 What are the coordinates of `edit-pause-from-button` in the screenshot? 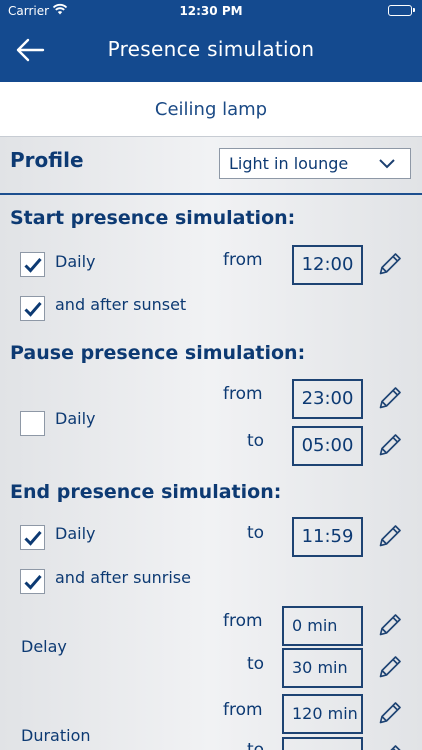 It's located at (390, 398).